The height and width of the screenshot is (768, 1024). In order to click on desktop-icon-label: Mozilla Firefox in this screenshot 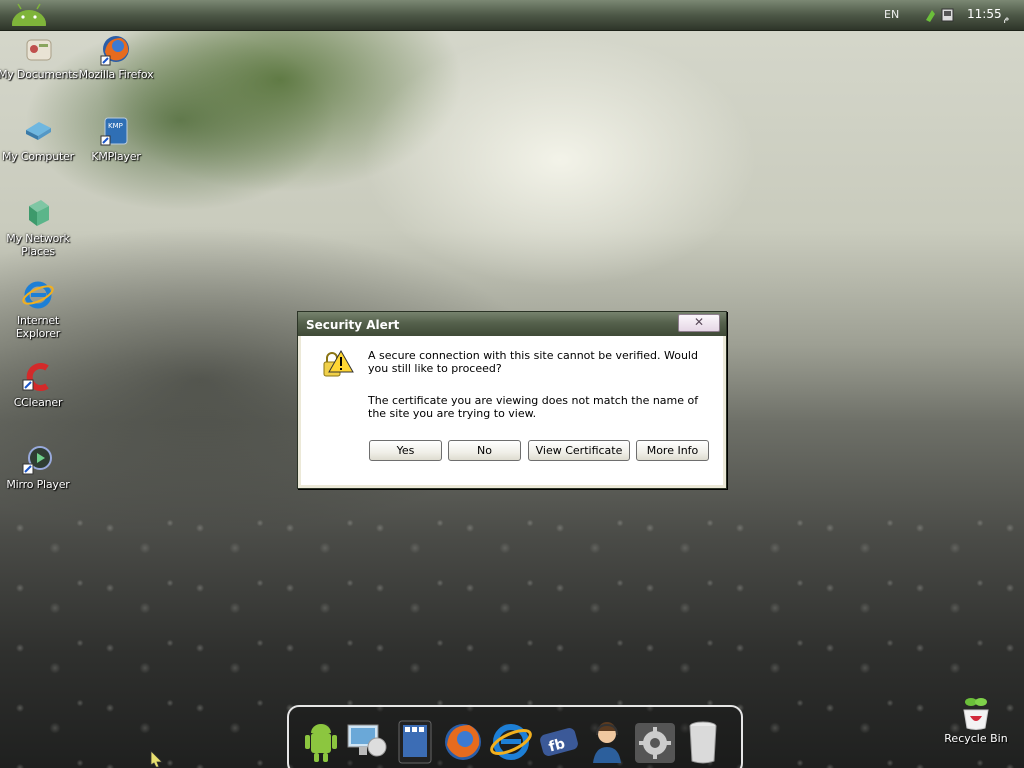, I will do `click(116, 74)`.